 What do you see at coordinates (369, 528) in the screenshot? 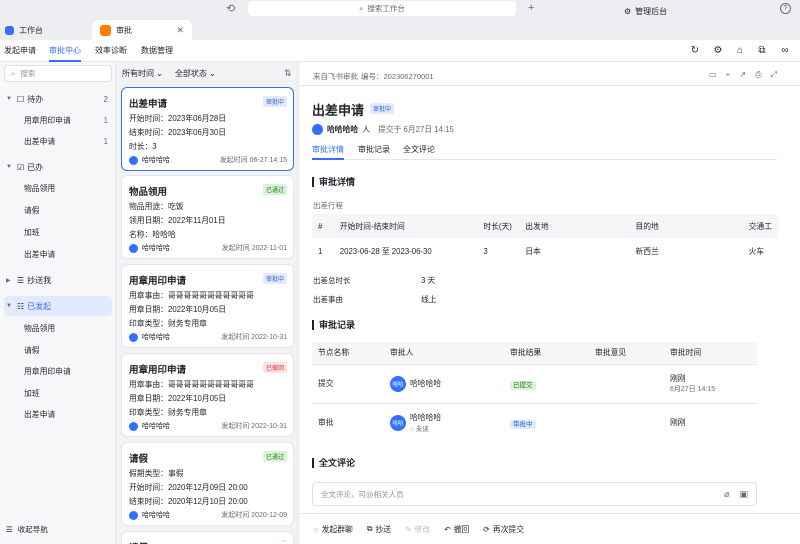
I see `copy-icon: ⧉` at bounding box center [369, 528].